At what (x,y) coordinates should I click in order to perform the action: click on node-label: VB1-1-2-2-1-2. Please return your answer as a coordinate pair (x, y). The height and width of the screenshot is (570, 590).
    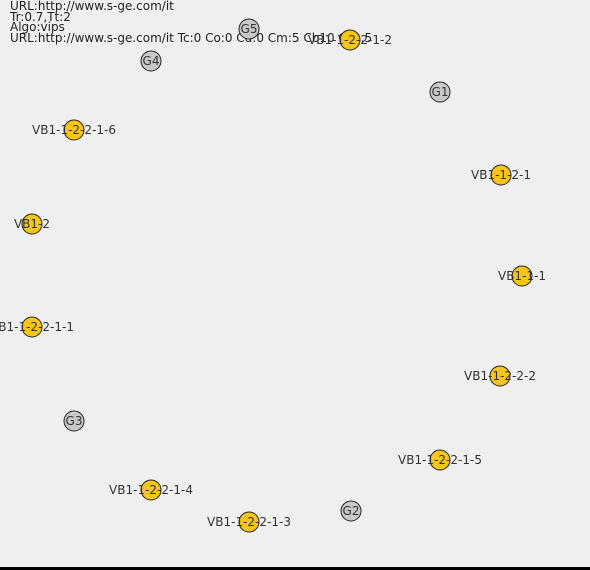
    Looking at the image, I should click on (350, 40).